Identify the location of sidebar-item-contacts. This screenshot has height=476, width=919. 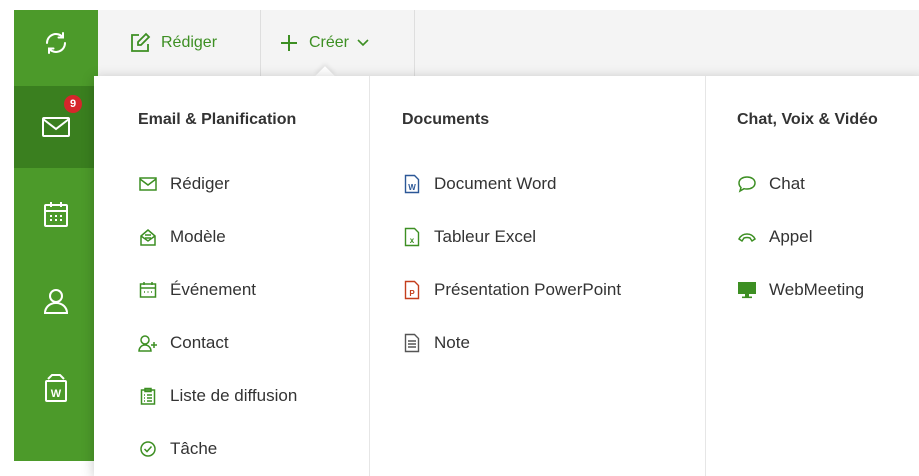
(56, 301).